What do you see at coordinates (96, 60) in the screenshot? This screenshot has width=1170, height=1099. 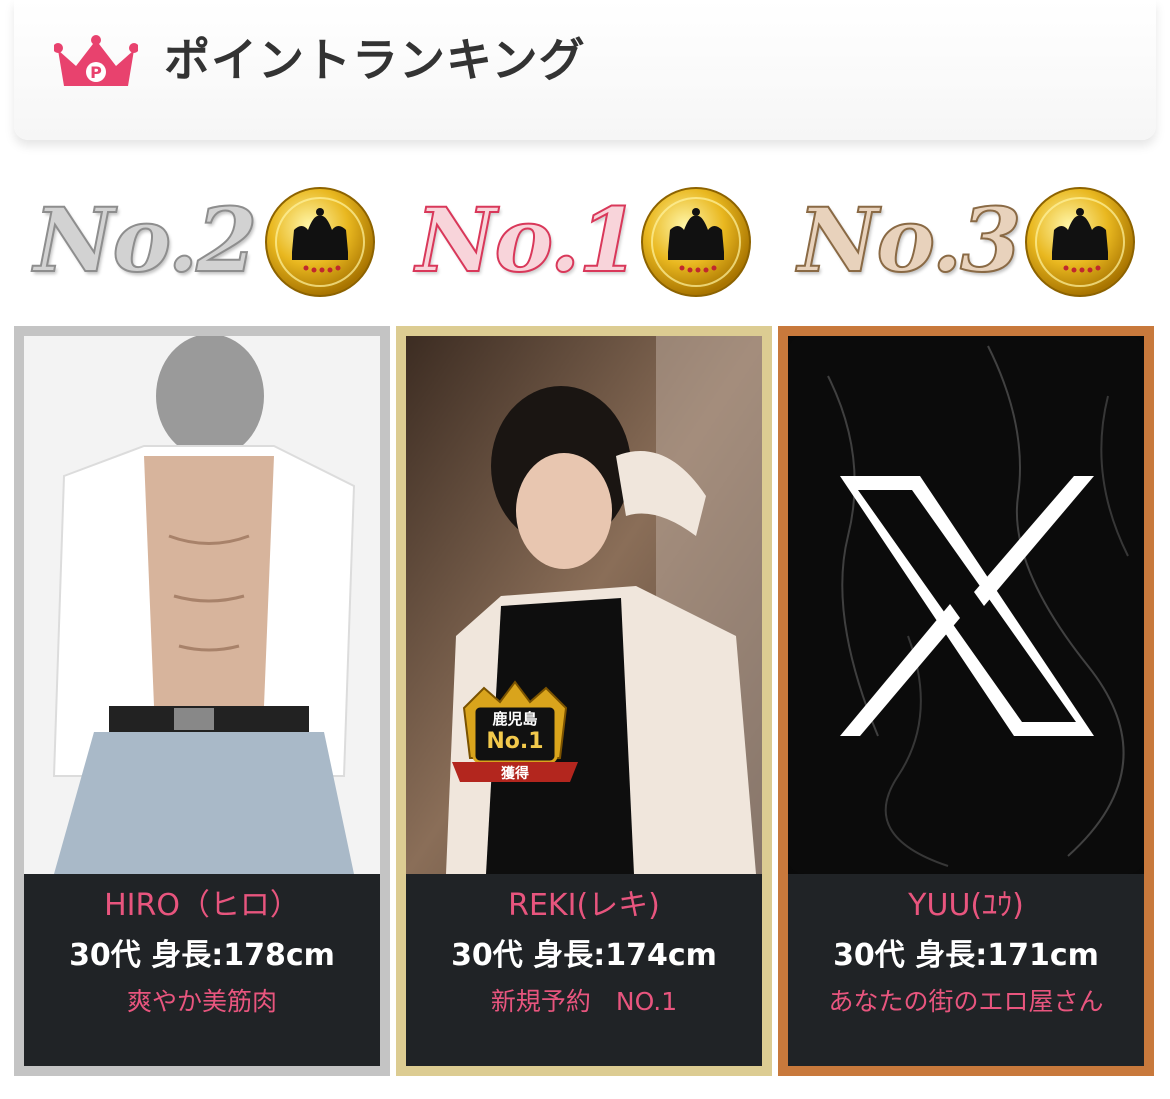 I see `crown-p-icon: P` at bounding box center [96, 60].